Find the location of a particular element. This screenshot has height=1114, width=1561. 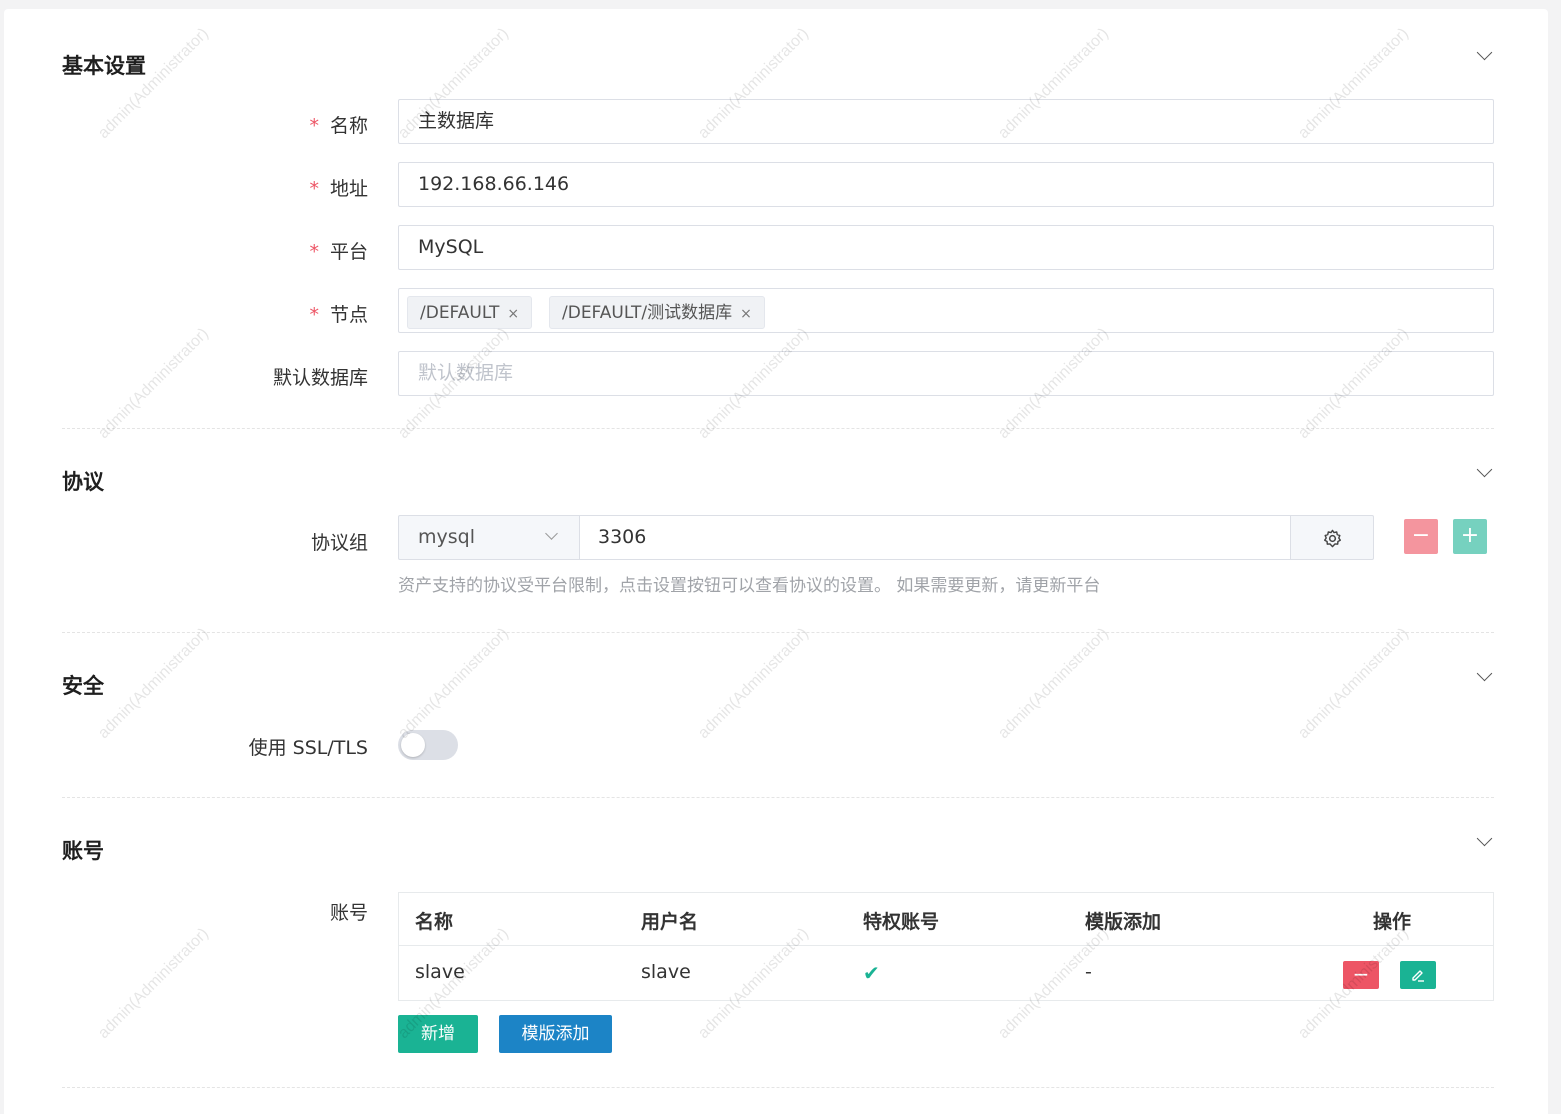

gear-icon is located at coordinates (1332, 538).